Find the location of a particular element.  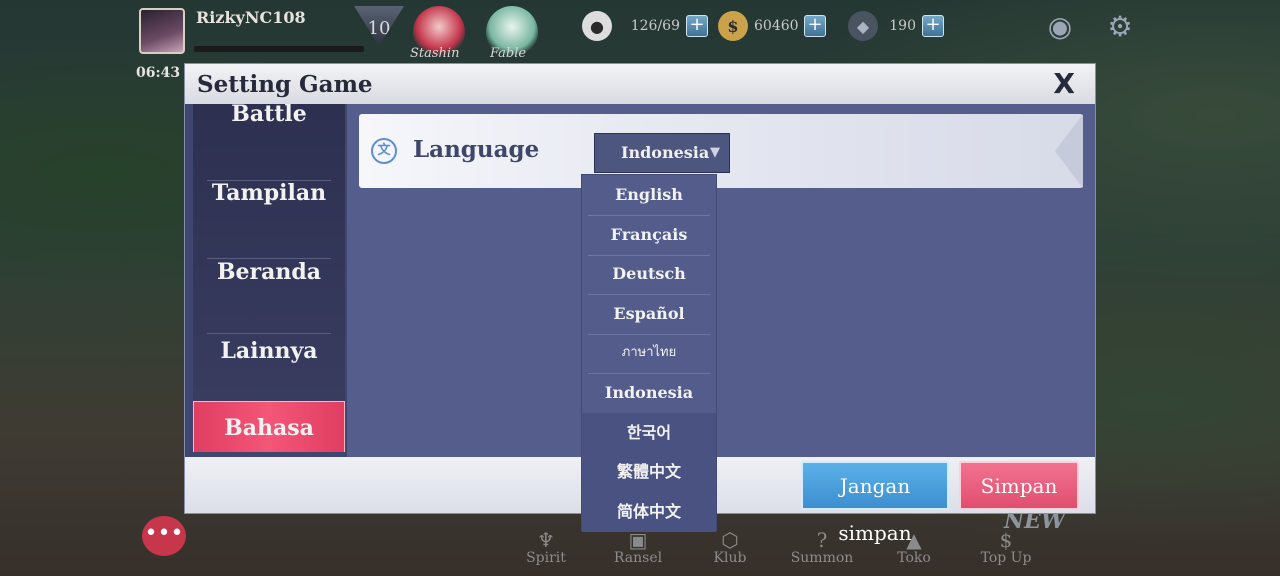

sidebar-item-lainnya: Lainnya is located at coordinates (269, 351).